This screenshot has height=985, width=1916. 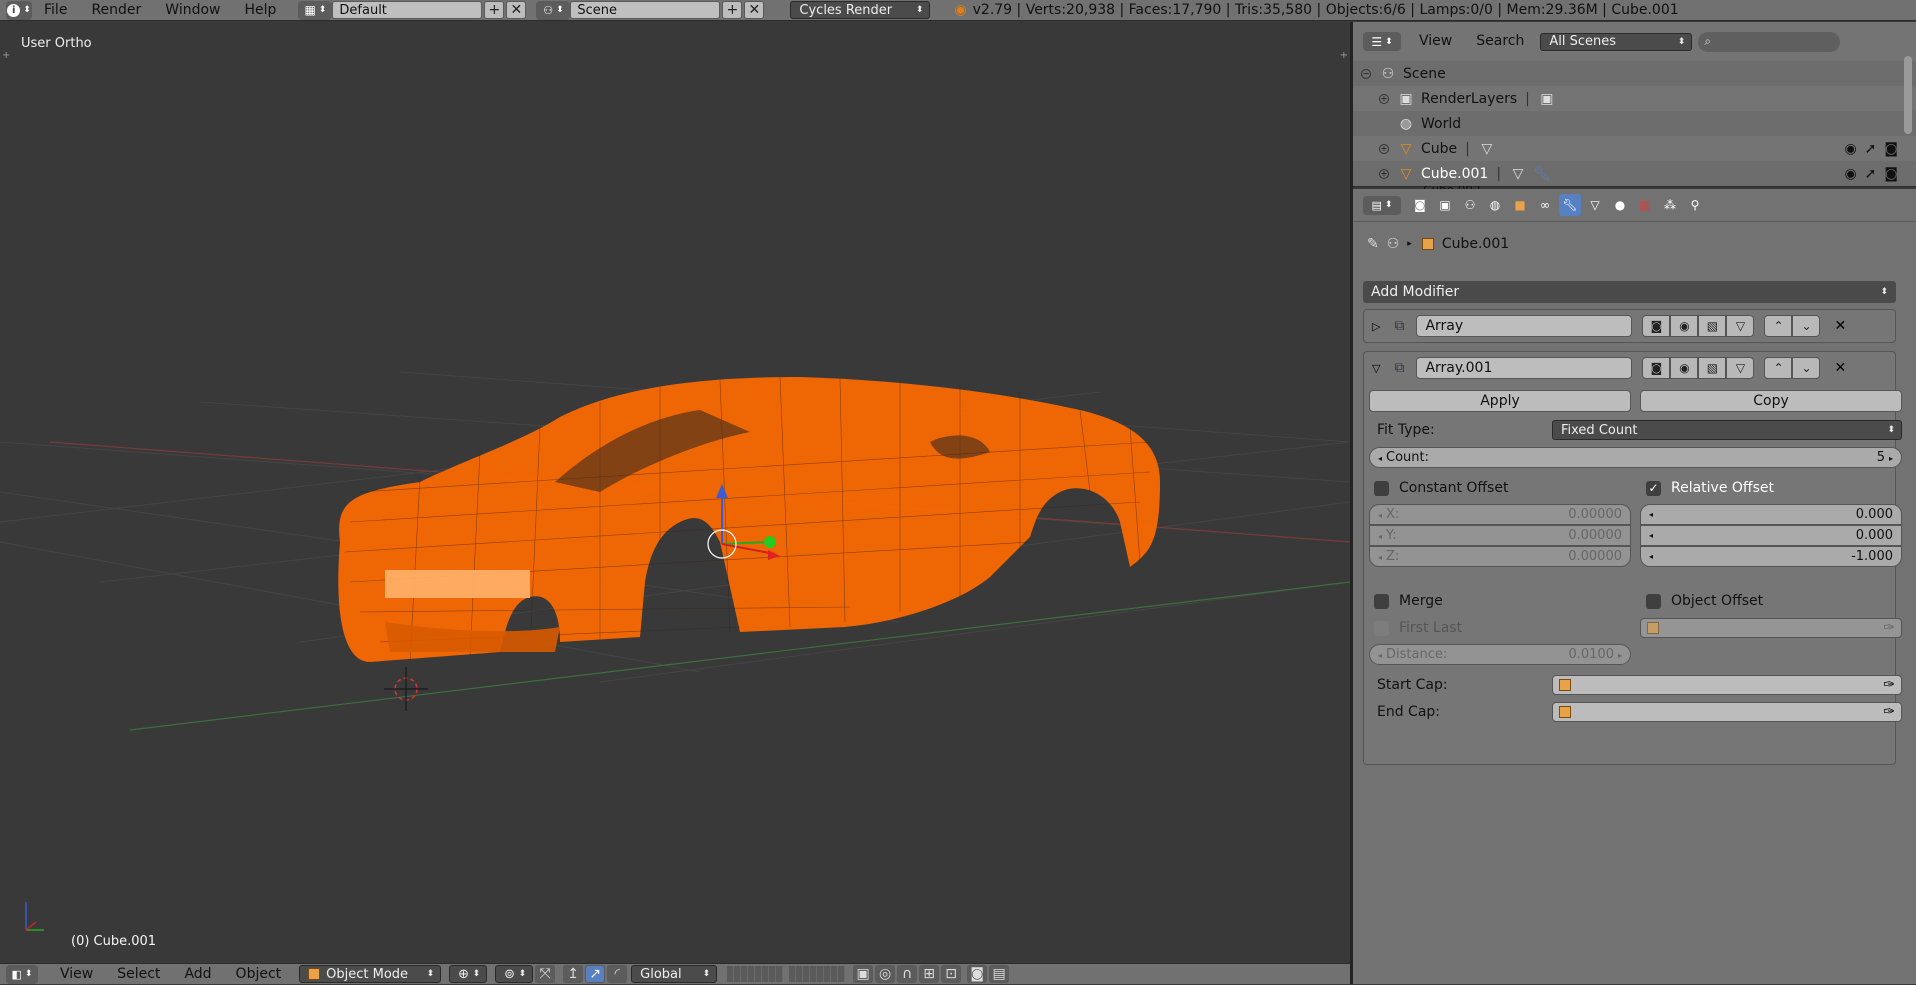 What do you see at coordinates (1545, 205) in the screenshot?
I see `tab-constraints: ∞` at bounding box center [1545, 205].